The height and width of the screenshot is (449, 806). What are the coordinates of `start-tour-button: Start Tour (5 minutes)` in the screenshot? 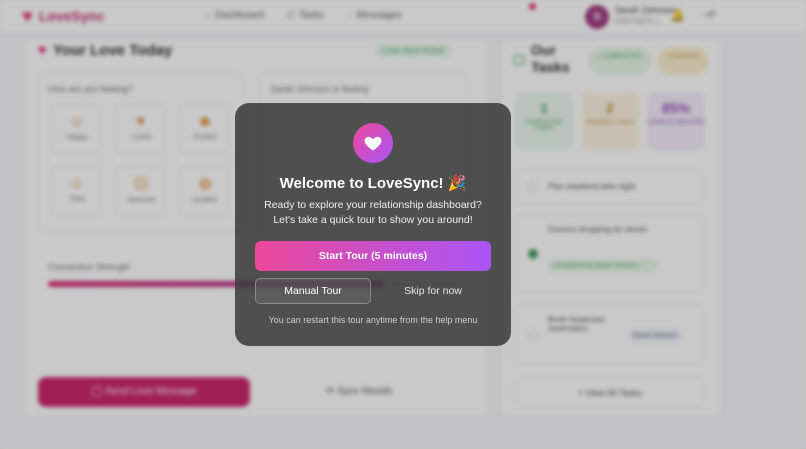 It's located at (373, 256).